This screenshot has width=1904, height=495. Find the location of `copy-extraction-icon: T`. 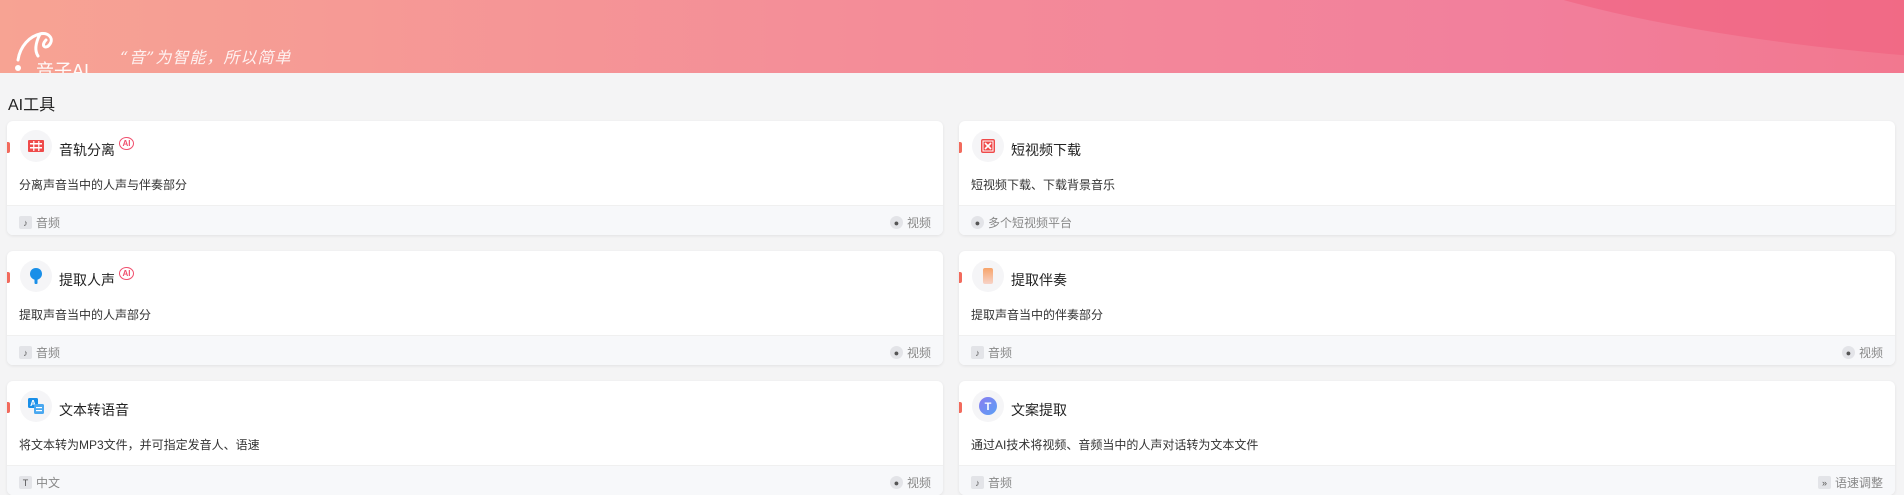

copy-extraction-icon: T is located at coordinates (988, 406).